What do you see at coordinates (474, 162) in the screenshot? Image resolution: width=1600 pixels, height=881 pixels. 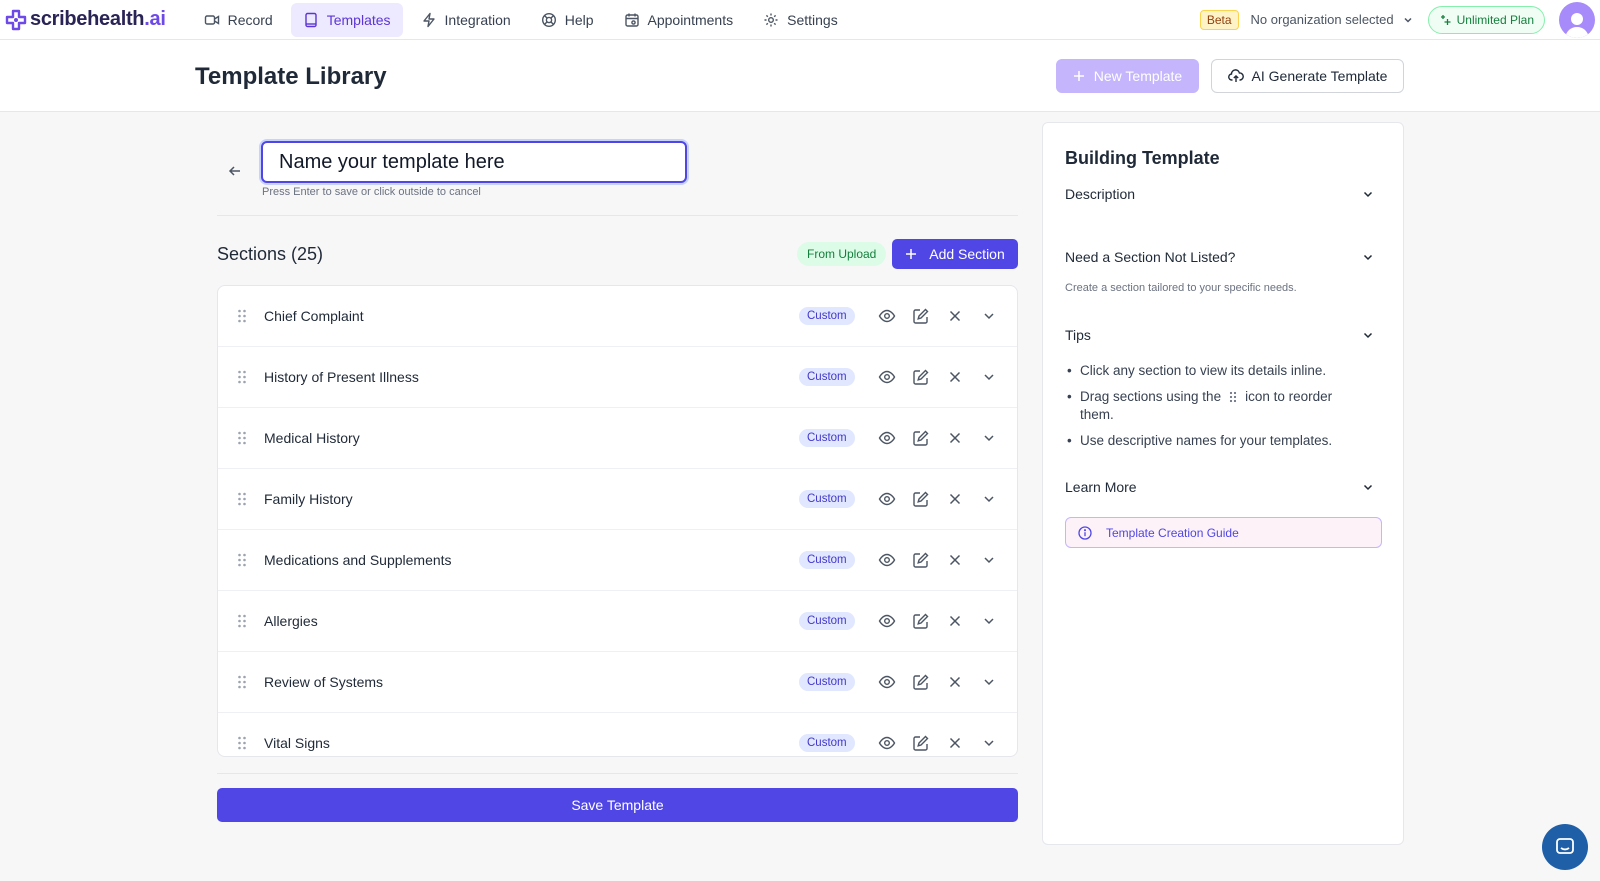 I see `template-name-input` at bounding box center [474, 162].